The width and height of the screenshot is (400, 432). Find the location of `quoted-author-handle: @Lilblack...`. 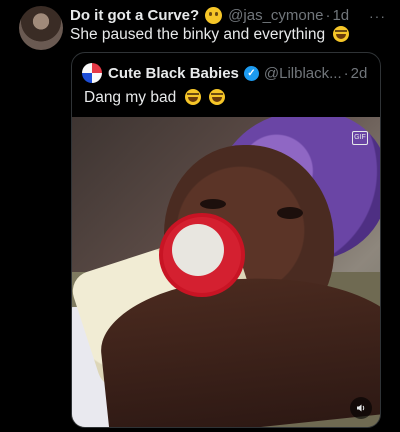

quoted-author-handle: @Lilblack... is located at coordinates (303, 73).